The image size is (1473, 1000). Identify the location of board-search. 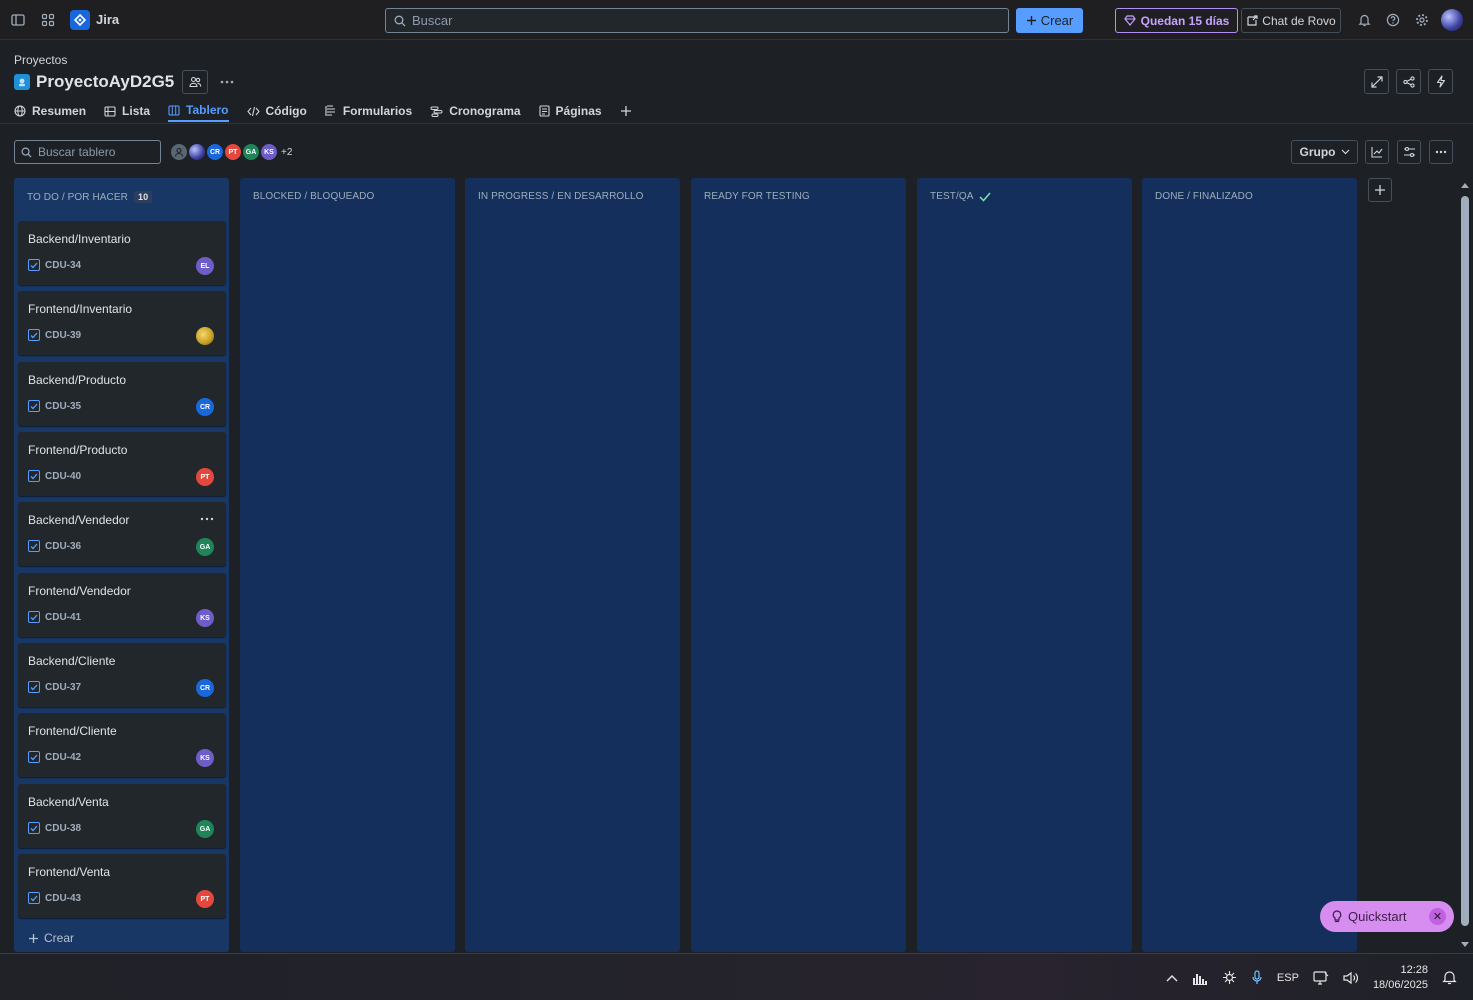
(87, 152).